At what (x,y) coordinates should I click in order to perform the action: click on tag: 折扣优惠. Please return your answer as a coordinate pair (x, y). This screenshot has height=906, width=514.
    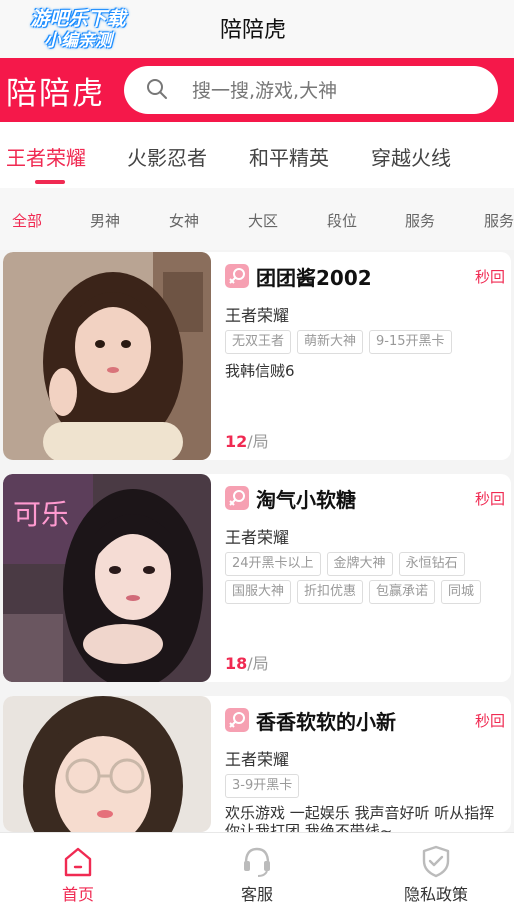
    Looking at the image, I should click on (330, 592).